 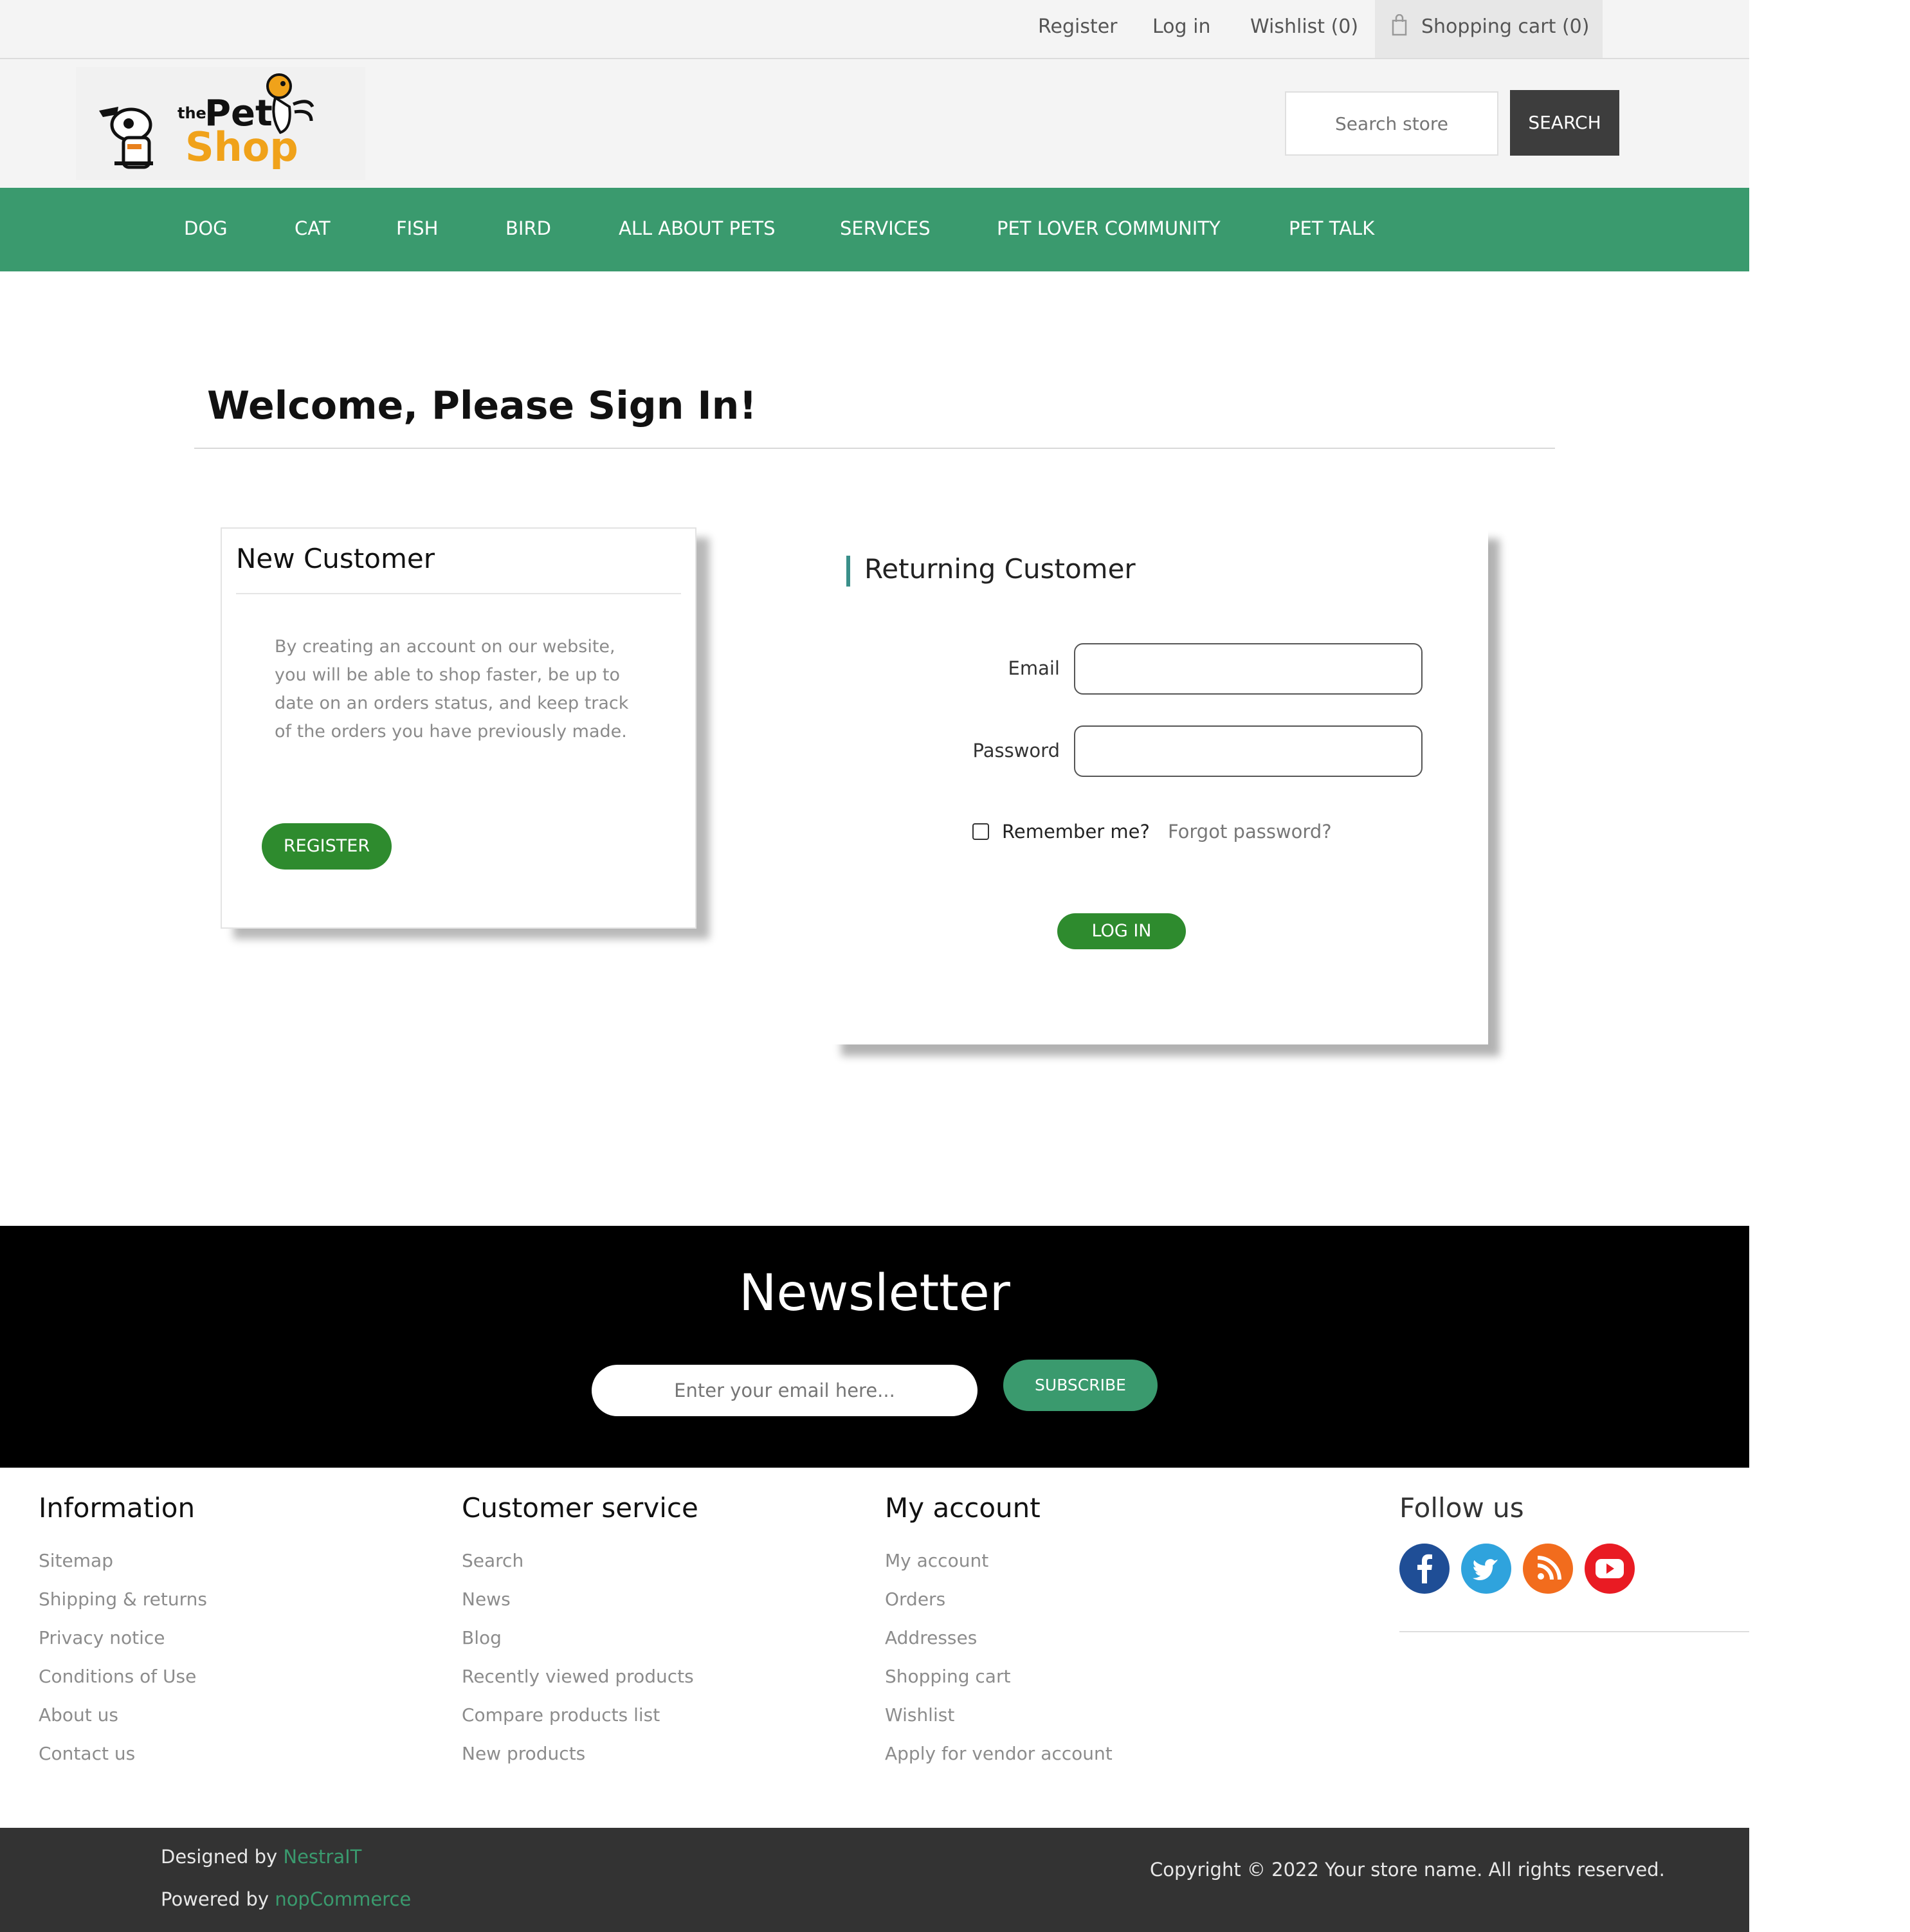 What do you see at coordinates (874, 1293) in the screenshot?
I see `newsletter-title: Newsletter` at bounding box center [874, 1293].